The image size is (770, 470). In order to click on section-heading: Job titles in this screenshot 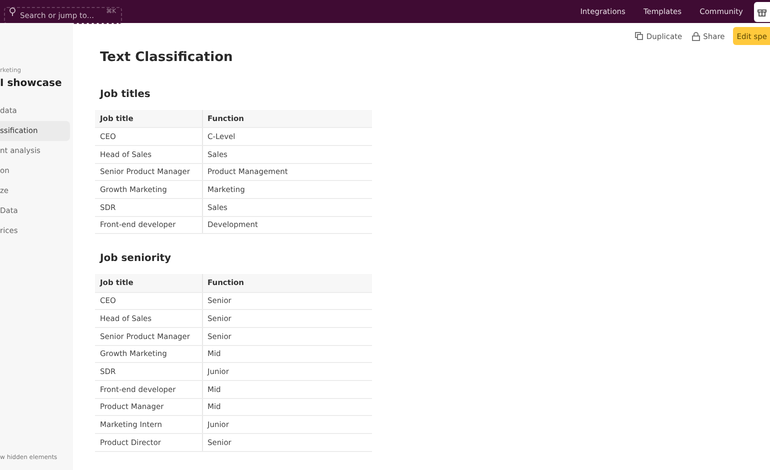, I will do `click(126, 94)`.